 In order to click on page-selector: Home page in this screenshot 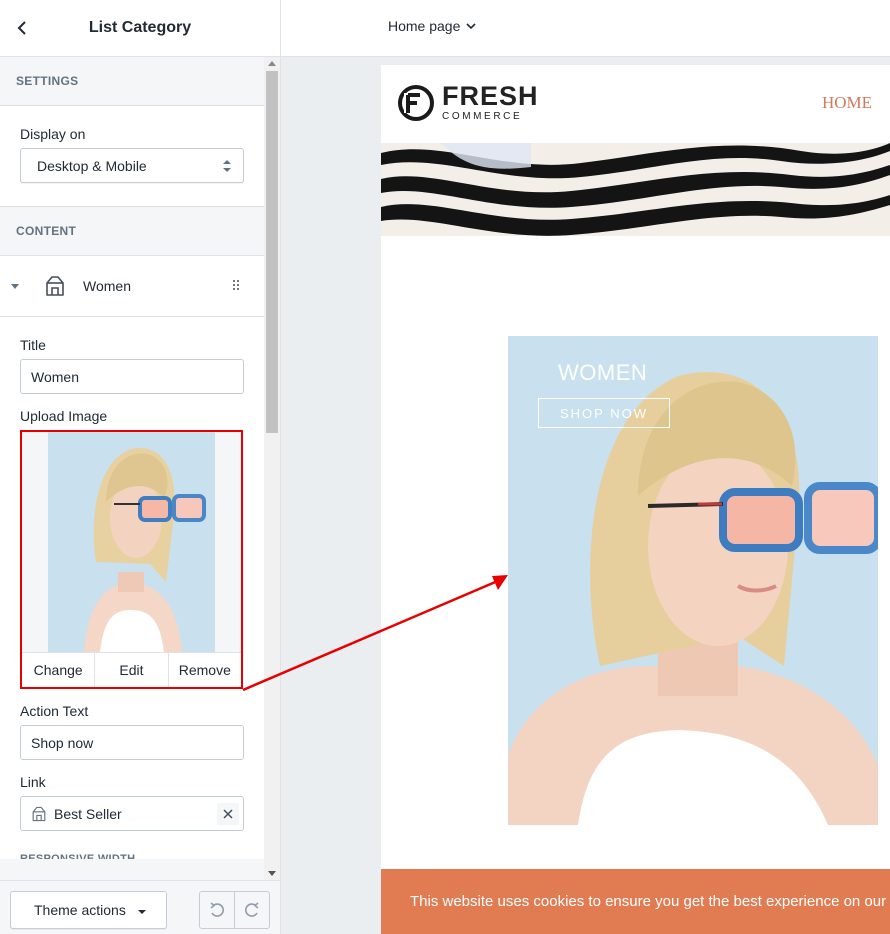, I will do `click(432, 26)`.